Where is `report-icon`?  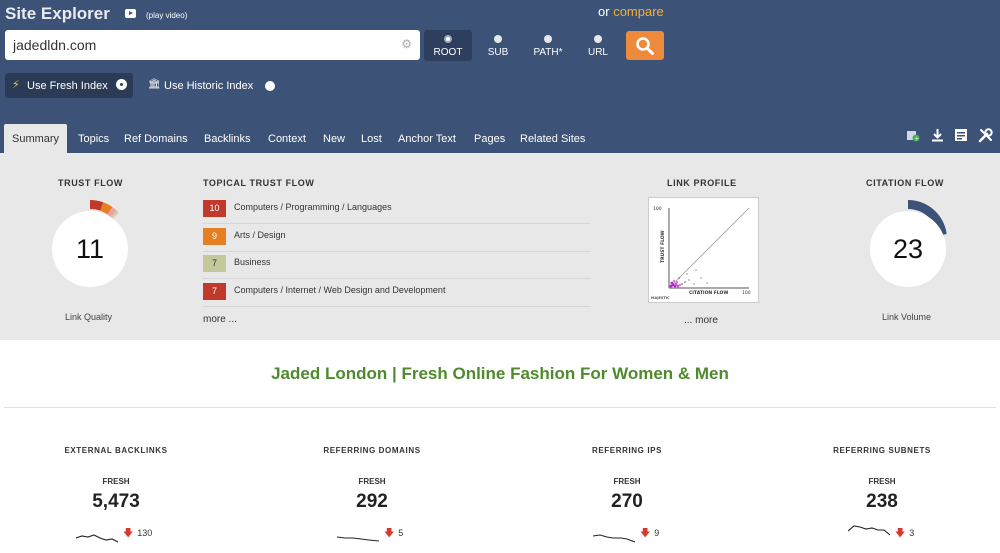
report-icon is located at coordinates (961, 136).